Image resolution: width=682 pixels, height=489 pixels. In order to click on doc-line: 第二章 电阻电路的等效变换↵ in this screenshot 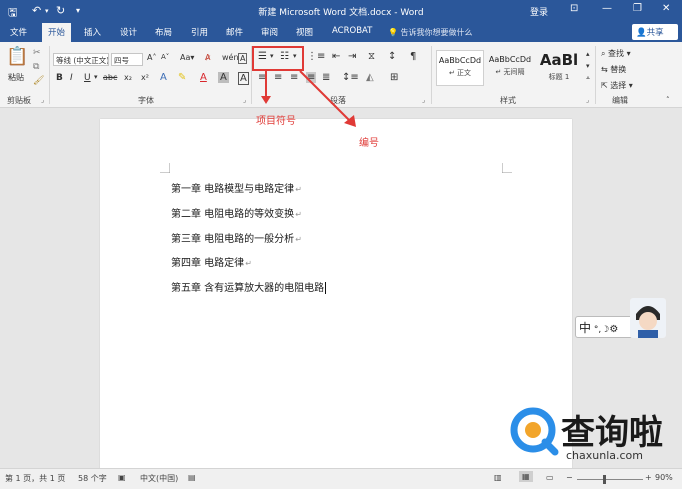, I will do `click(236, 212)`.